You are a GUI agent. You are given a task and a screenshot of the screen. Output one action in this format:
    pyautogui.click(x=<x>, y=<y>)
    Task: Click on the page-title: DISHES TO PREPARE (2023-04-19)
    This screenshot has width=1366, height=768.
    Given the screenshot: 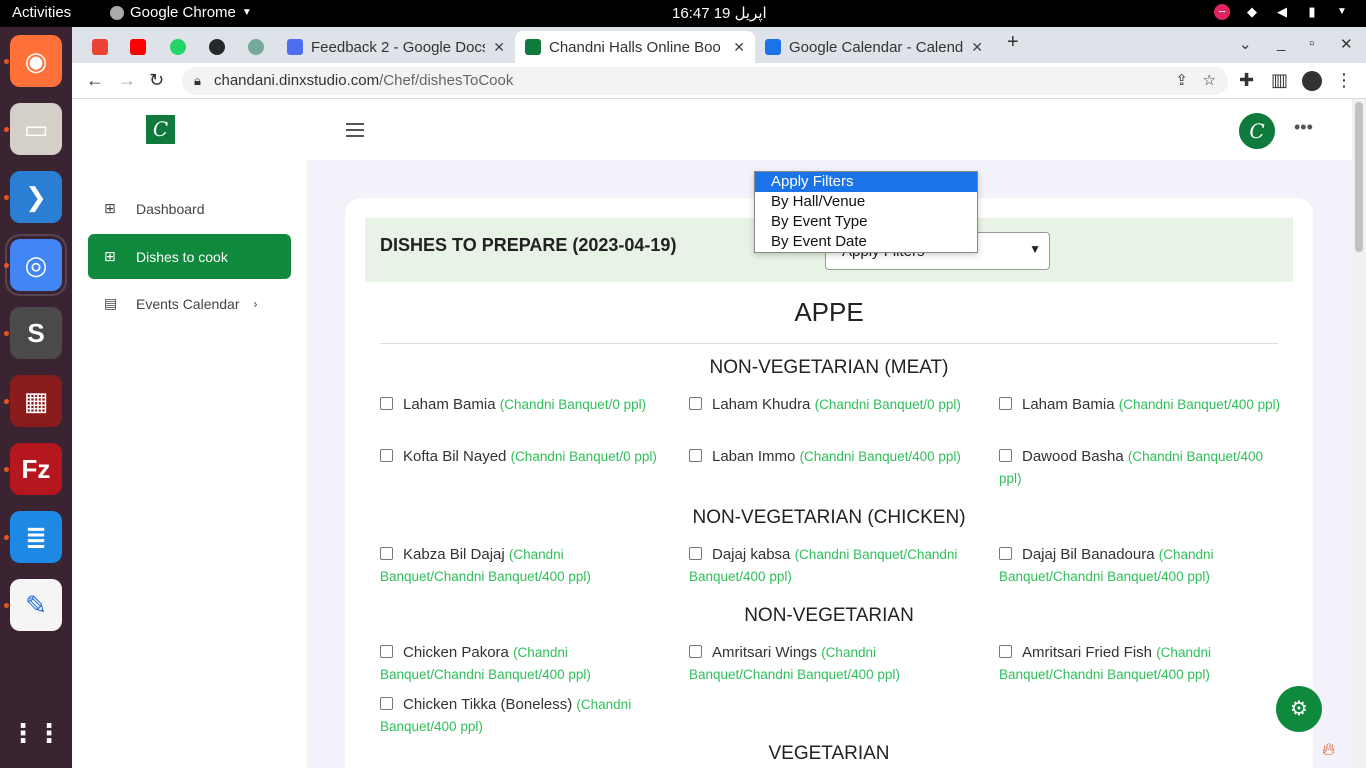 What is the action you would take?
    pyautogui.click(x=528, y=245)
    